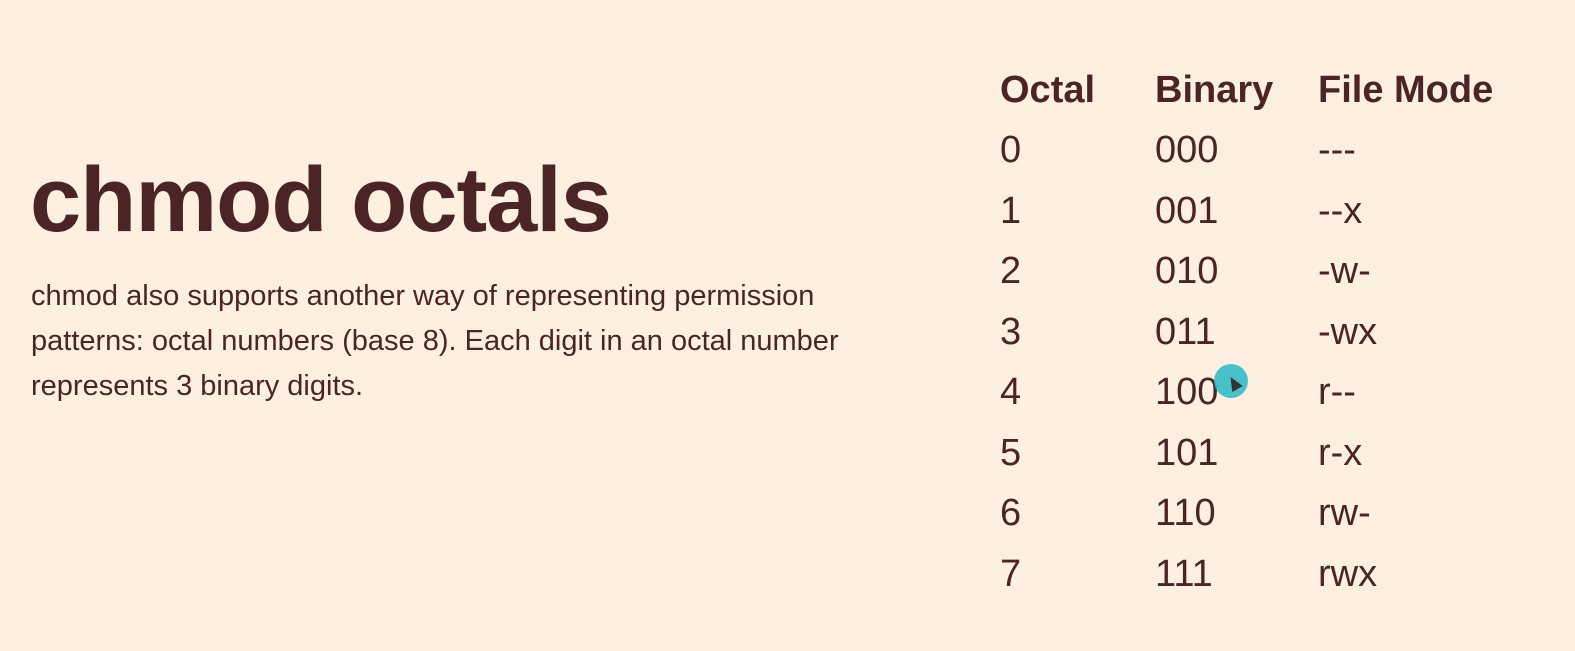 This screenshot has height=651, width=1575. Describe the element at coordinates (1187, 452) in the screenshot. I see `binary-cell: 101` at that location.